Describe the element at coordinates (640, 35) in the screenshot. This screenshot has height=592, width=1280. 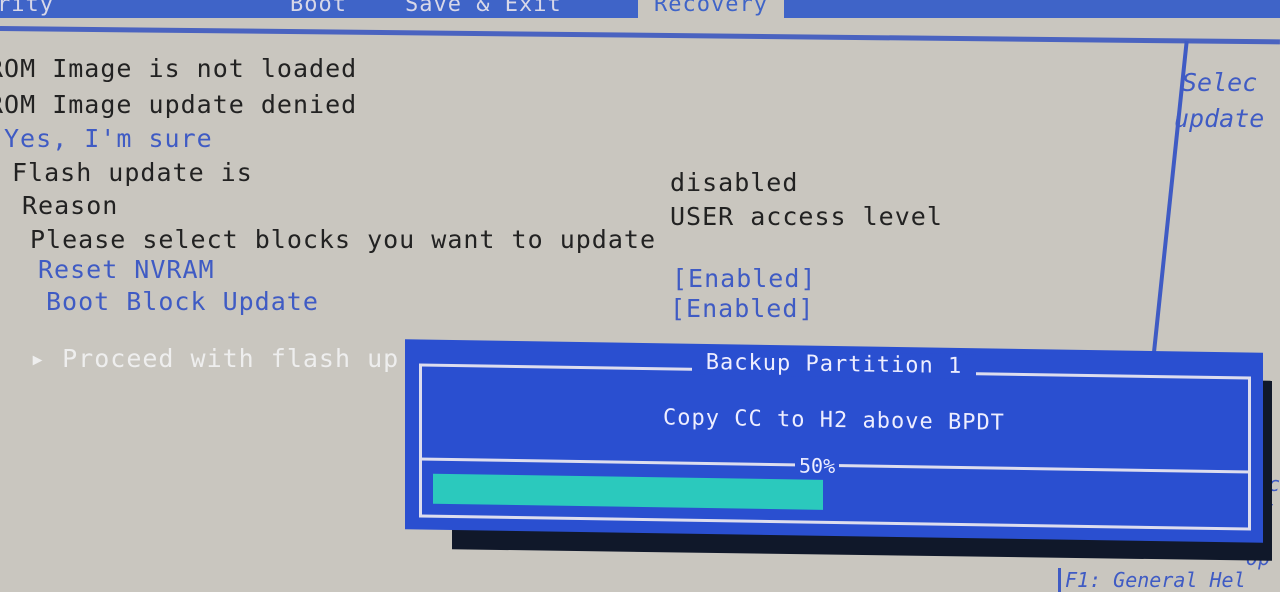
I see `divider` at that location.